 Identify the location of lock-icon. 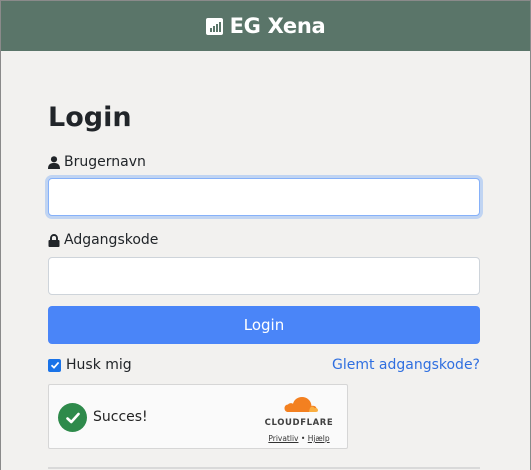
(54, 240).